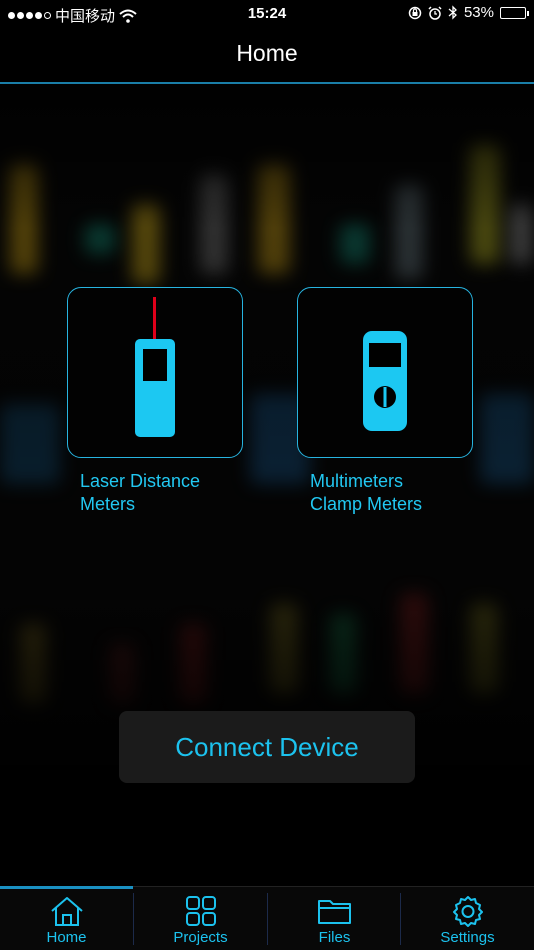 The image size is (534, 950). Describe the element at coordinates (478, 12) in the screenshot. I see `battery-percent: 53%` at that location.